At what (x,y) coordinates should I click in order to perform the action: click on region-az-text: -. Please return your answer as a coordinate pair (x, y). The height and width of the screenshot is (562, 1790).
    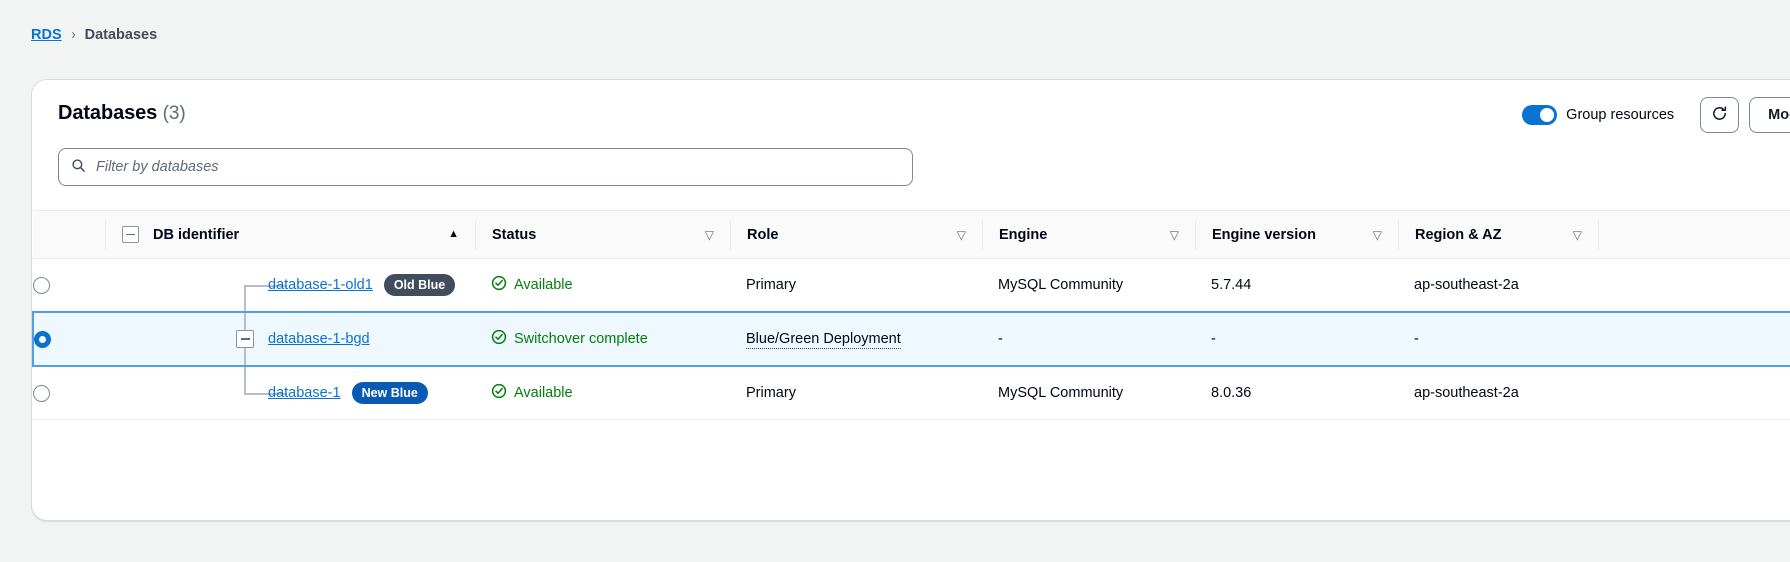
    Looking at the image, I should click on (1416, 339).